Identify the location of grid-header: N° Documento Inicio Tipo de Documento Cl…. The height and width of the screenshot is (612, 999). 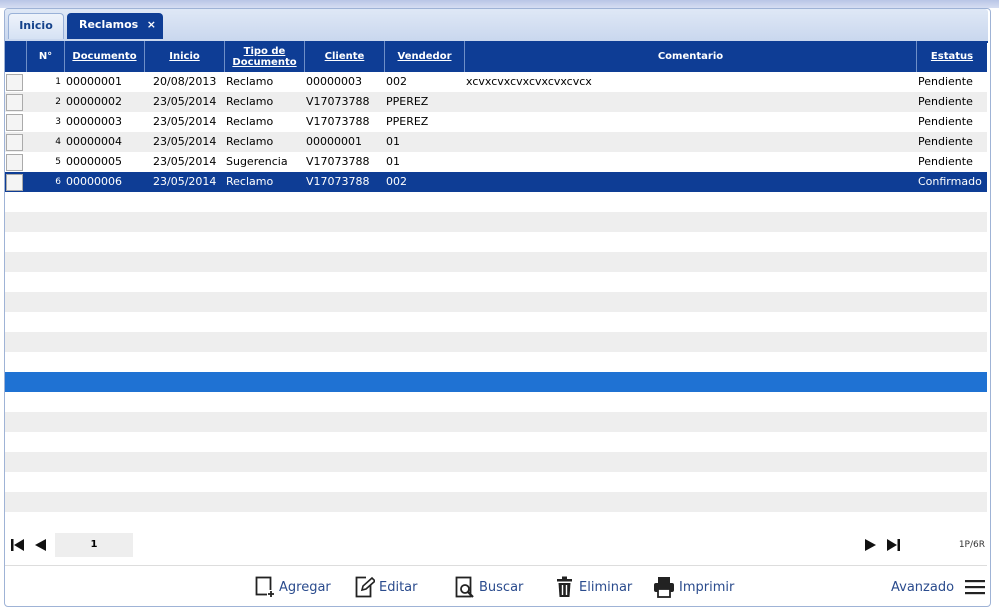
(496, 56).